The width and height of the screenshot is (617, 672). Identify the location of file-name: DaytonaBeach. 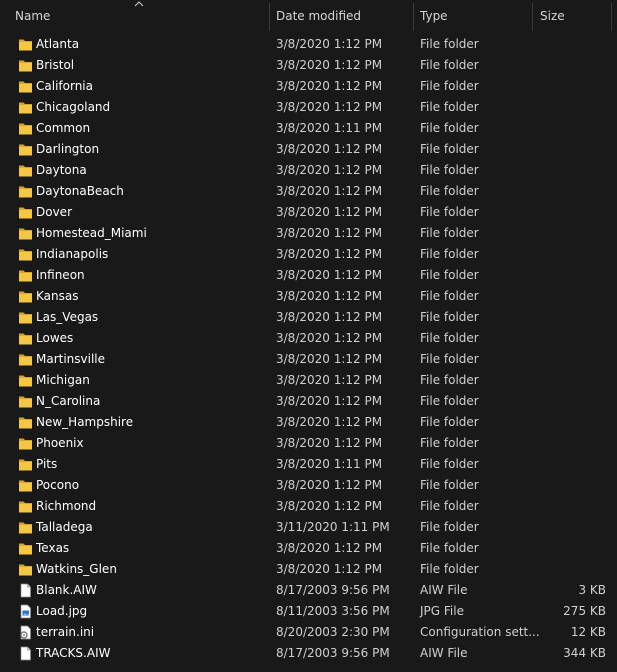
(80, 191).